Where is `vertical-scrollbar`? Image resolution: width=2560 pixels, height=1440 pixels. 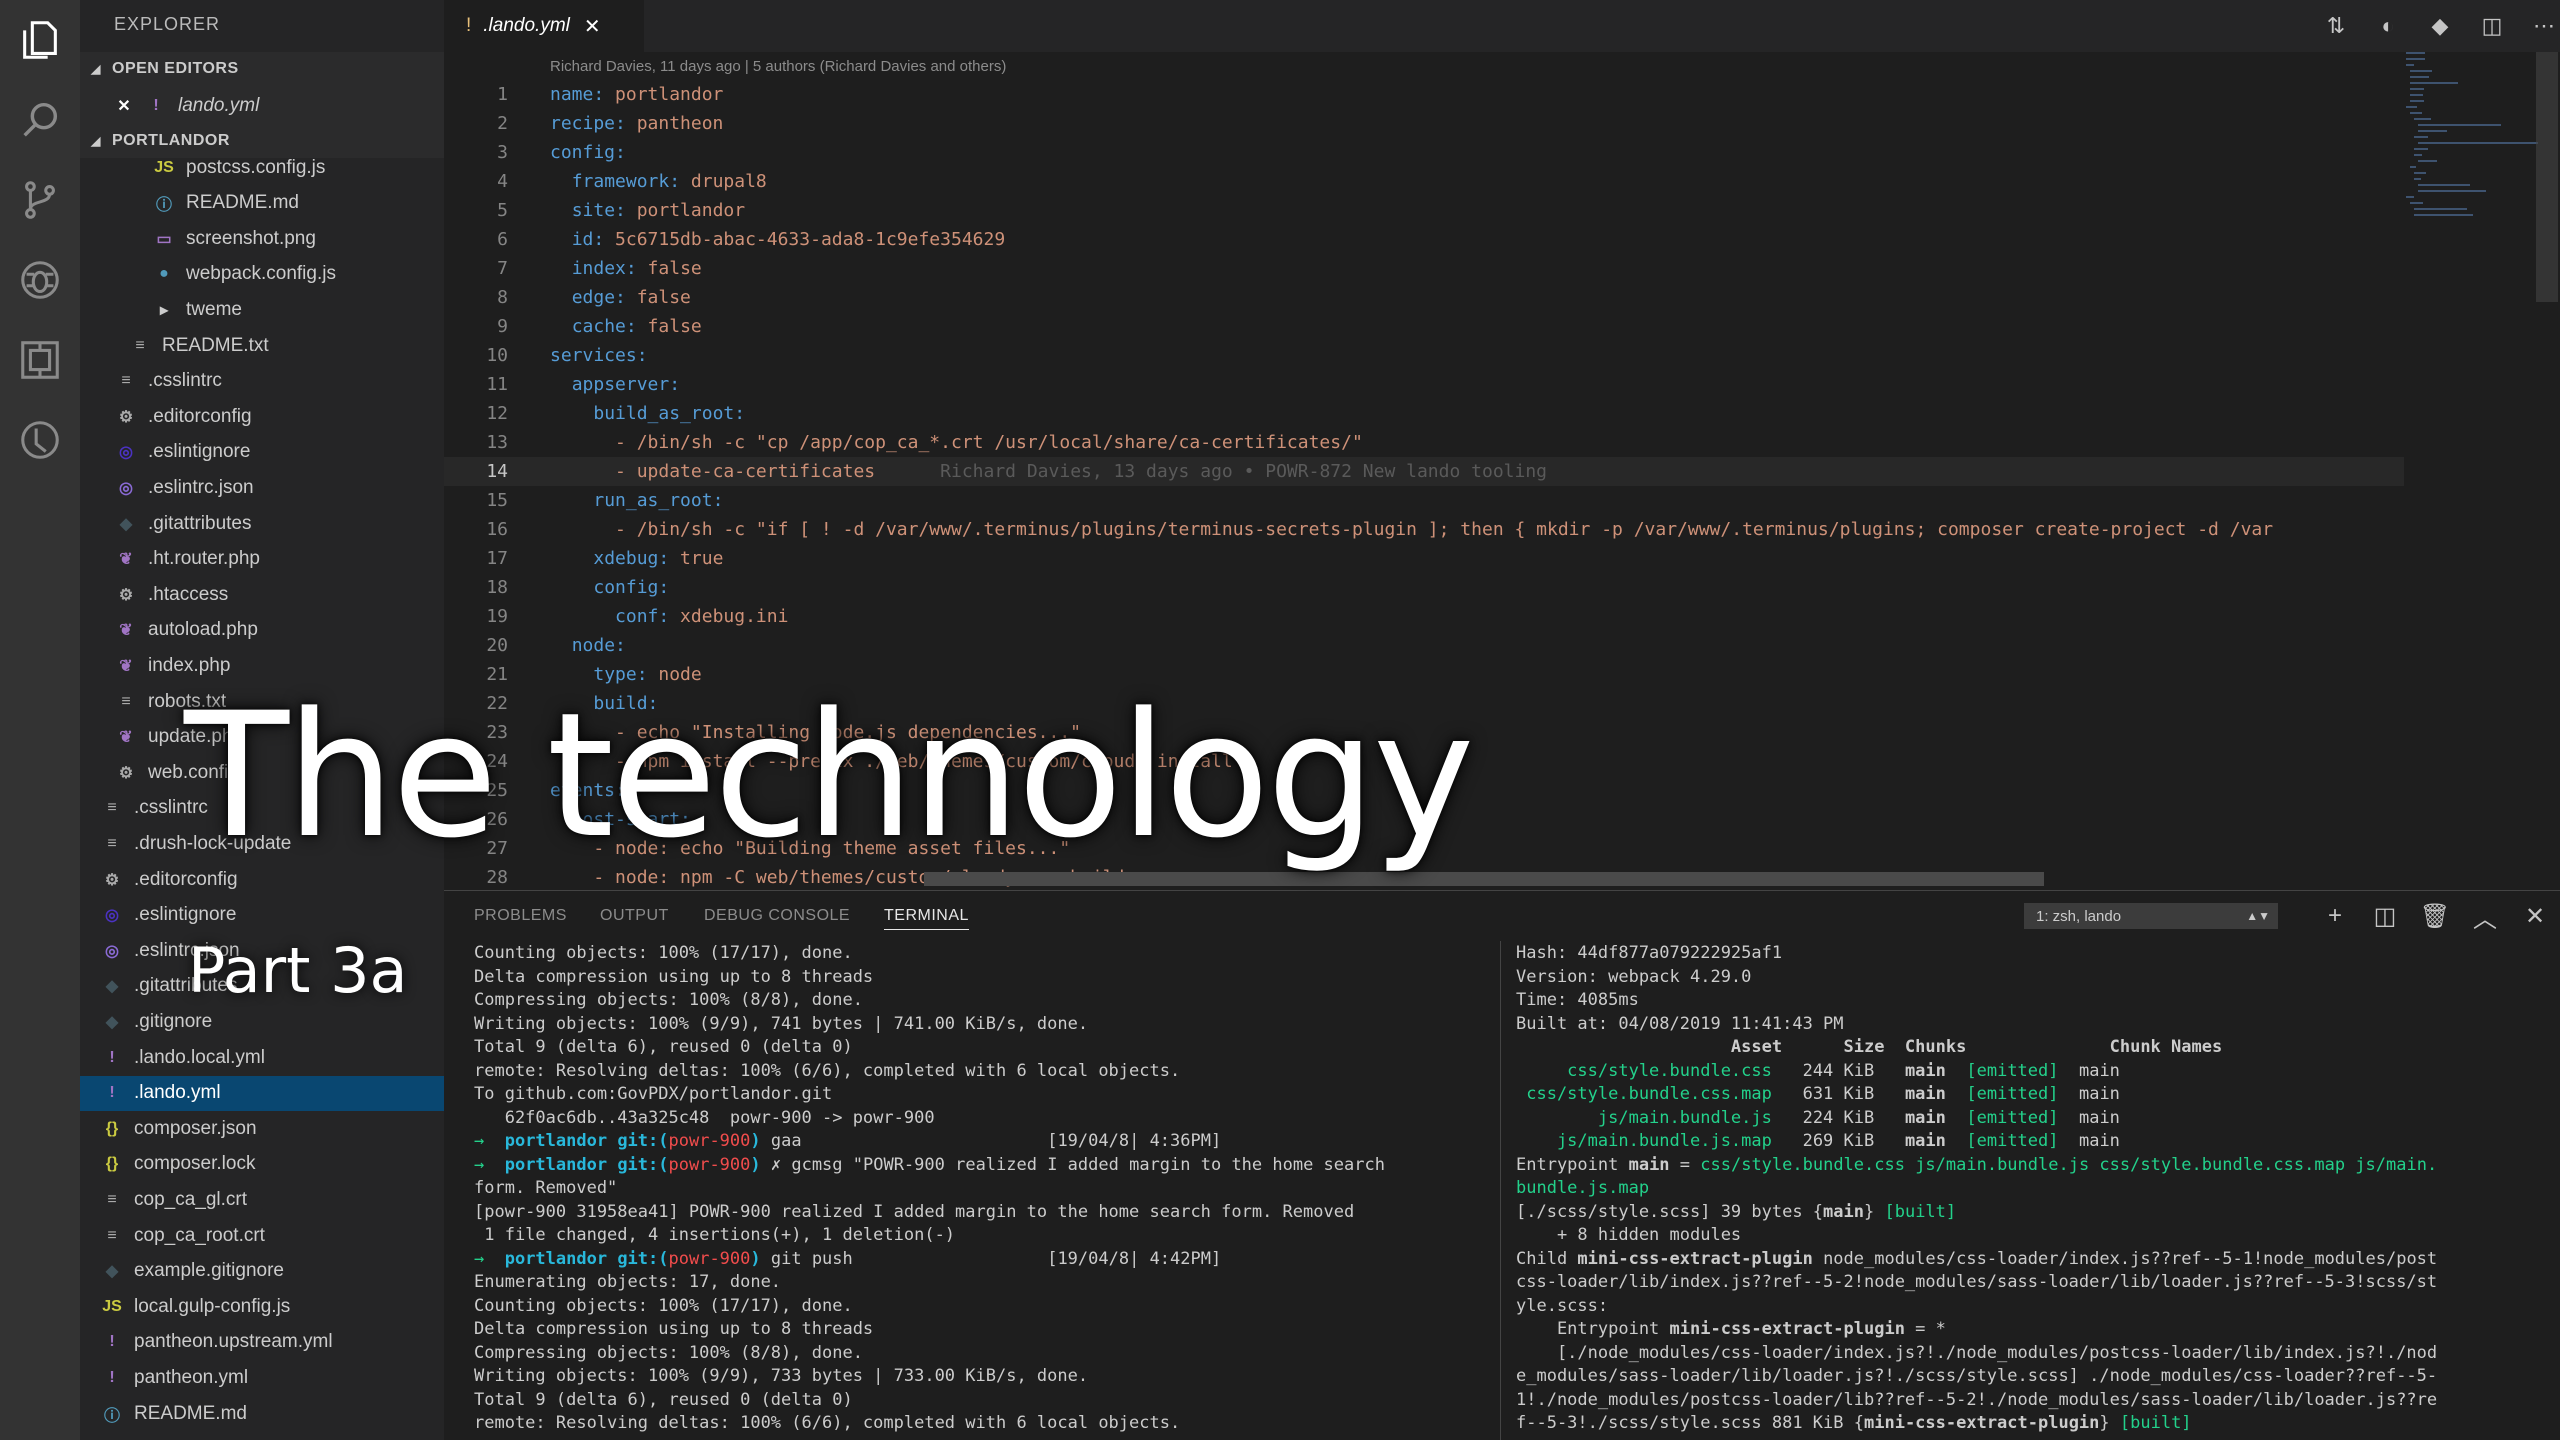
vertical-scrollbar is located at coordinates (2547, 177).